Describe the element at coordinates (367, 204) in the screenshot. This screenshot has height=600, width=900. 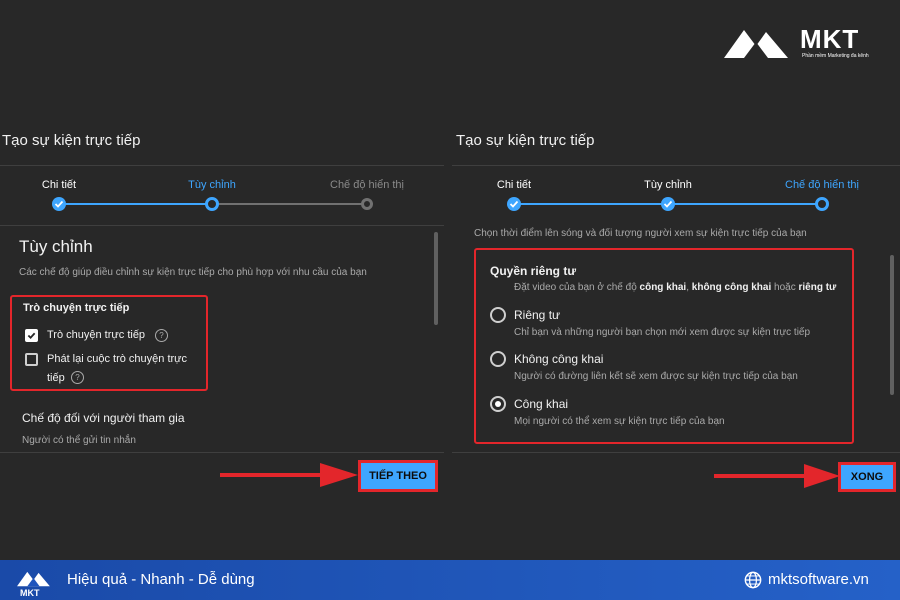
I see `left-step-dot-visibility` at that location.